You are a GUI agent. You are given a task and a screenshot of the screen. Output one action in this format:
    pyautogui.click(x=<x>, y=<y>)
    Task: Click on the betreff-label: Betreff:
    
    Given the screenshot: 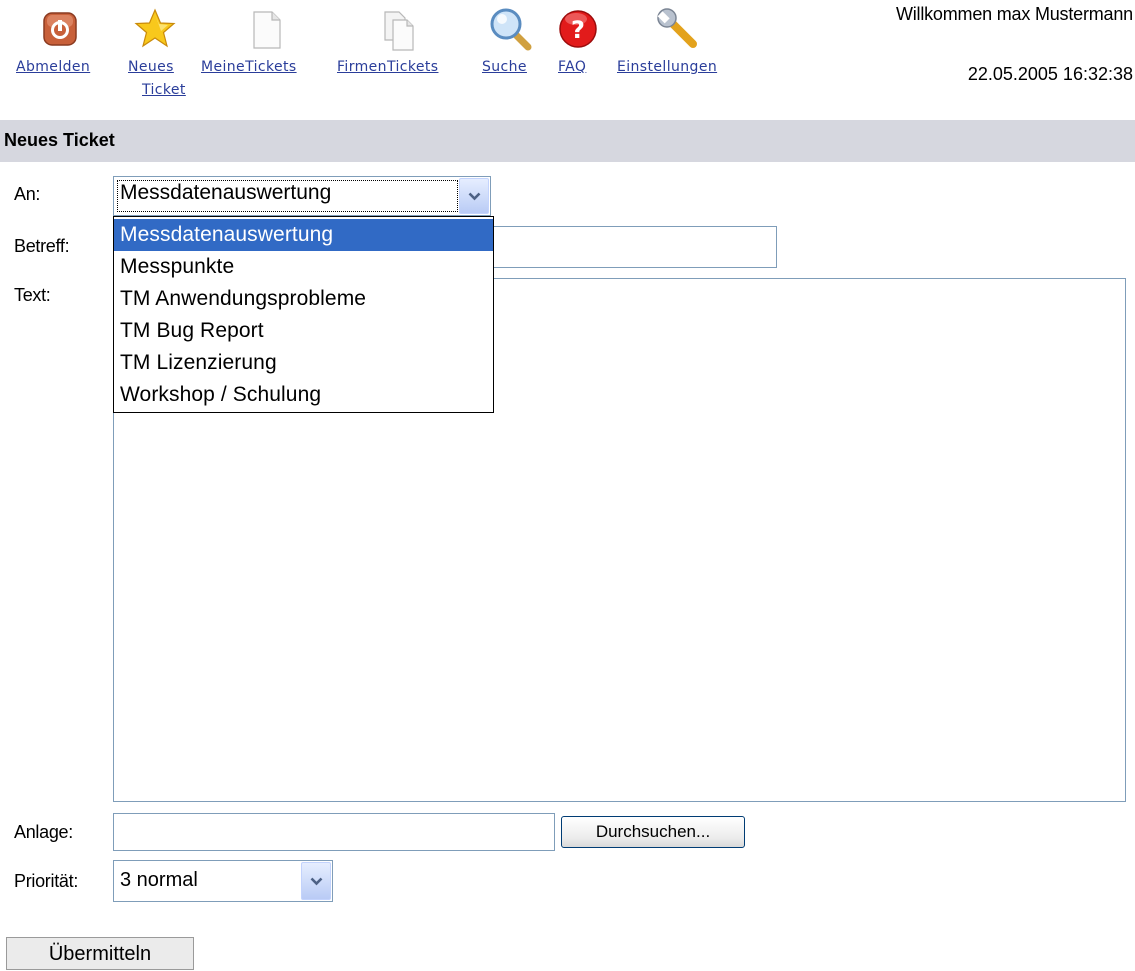 What is the action you would take?
    pyautogui.click(x=42, y=246)
    